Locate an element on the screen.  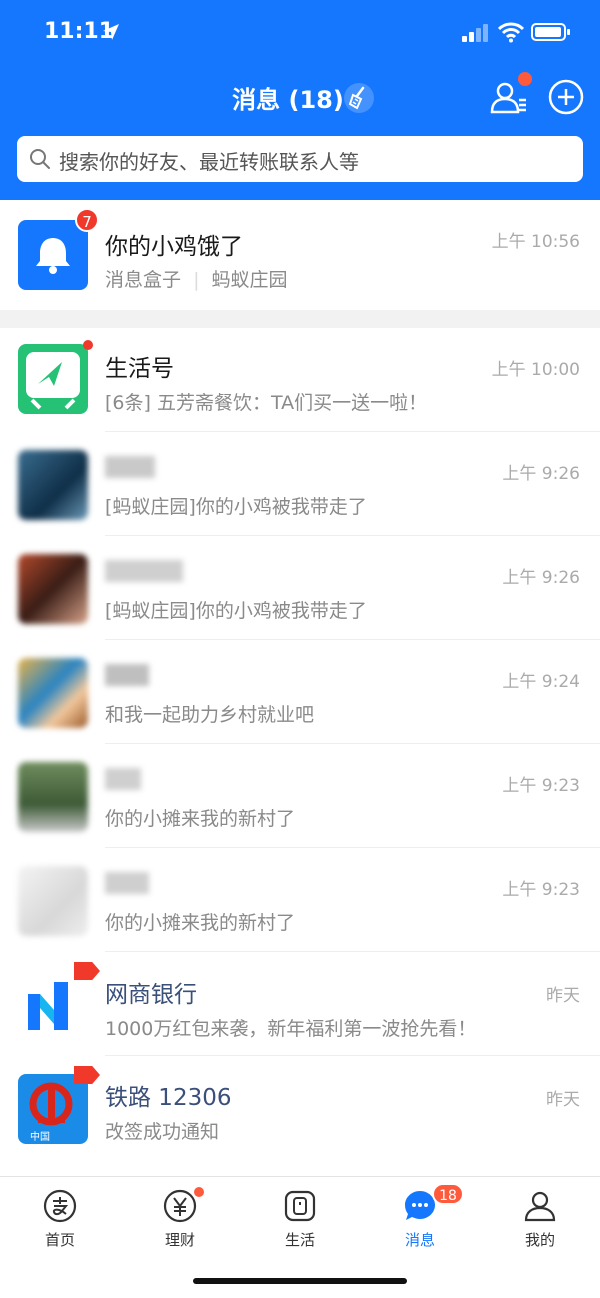
person-icon is located at coordinates (540, 1206).